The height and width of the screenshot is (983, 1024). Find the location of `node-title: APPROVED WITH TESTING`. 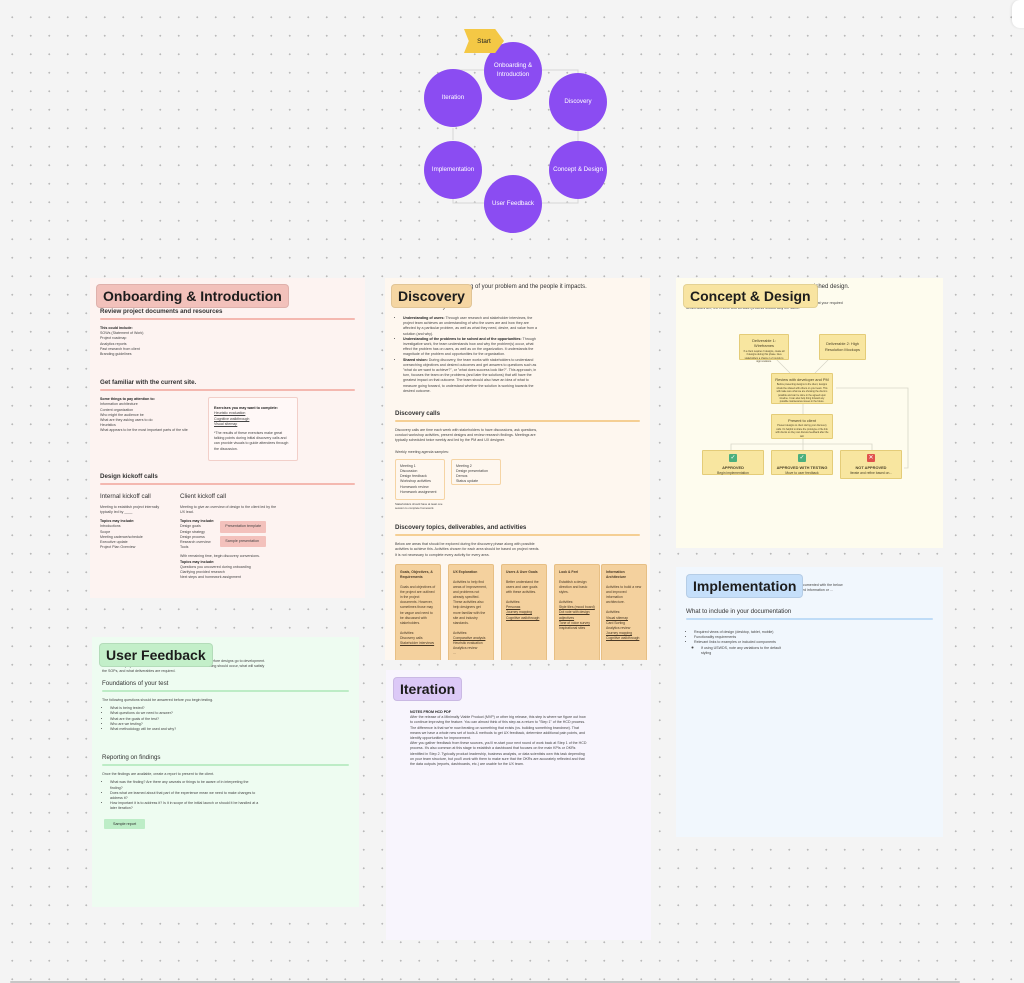

node-title: APPROVED WITH TESTING is located at coordinates (802, 467).